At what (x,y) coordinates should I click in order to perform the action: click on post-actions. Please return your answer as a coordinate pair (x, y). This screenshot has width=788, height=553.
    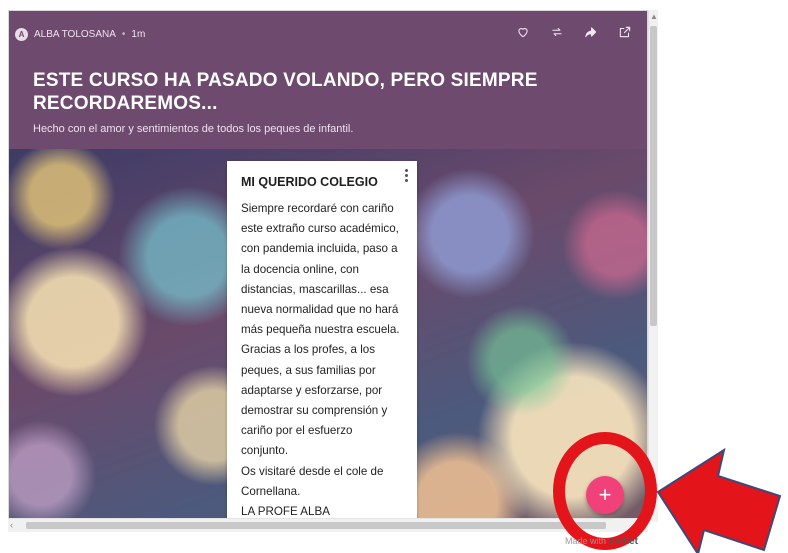
    Looking at the image, I should click on (574, 32).